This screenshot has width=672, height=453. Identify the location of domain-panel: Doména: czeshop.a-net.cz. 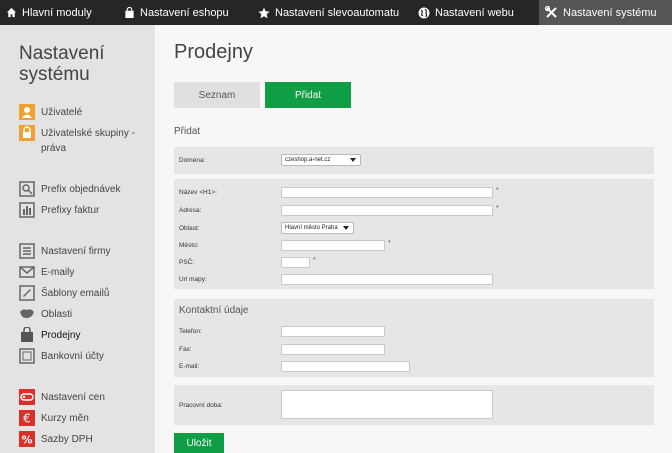
(414, 160).